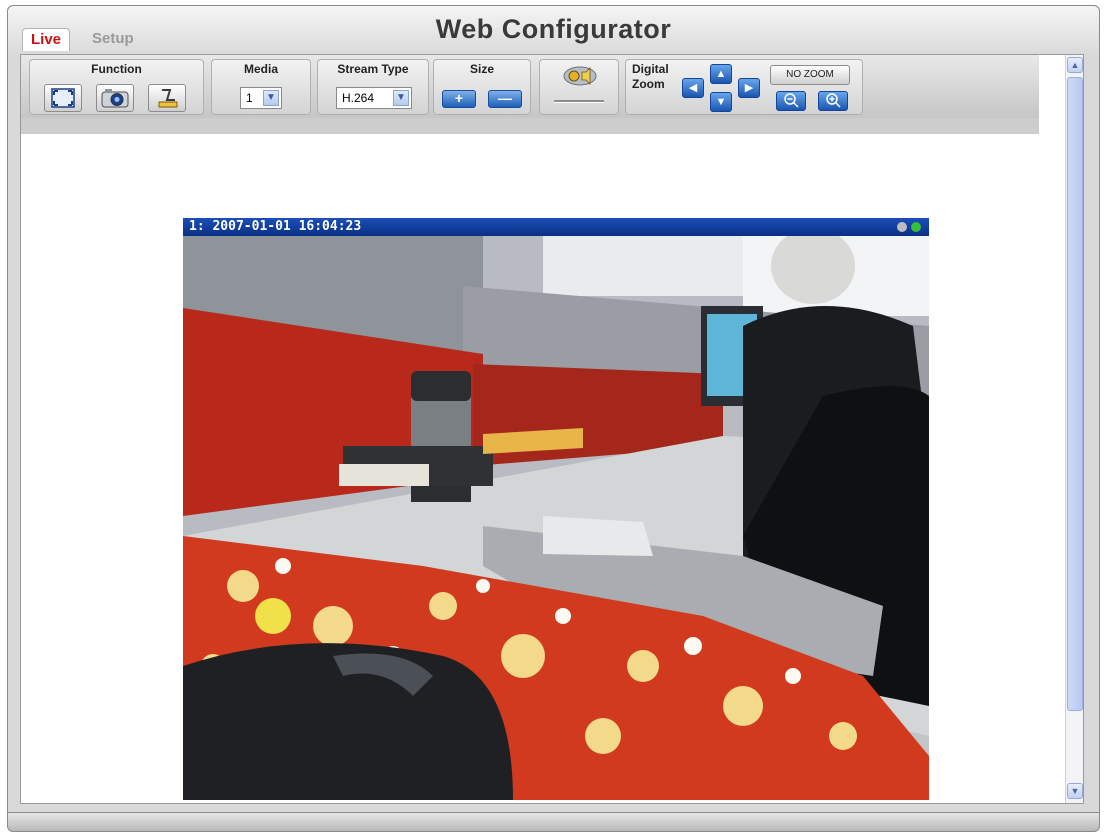 The width and height of the screenshot is (1107, 835). I want to click on stream-type-select: H.264 ▼, so click(374, 98).